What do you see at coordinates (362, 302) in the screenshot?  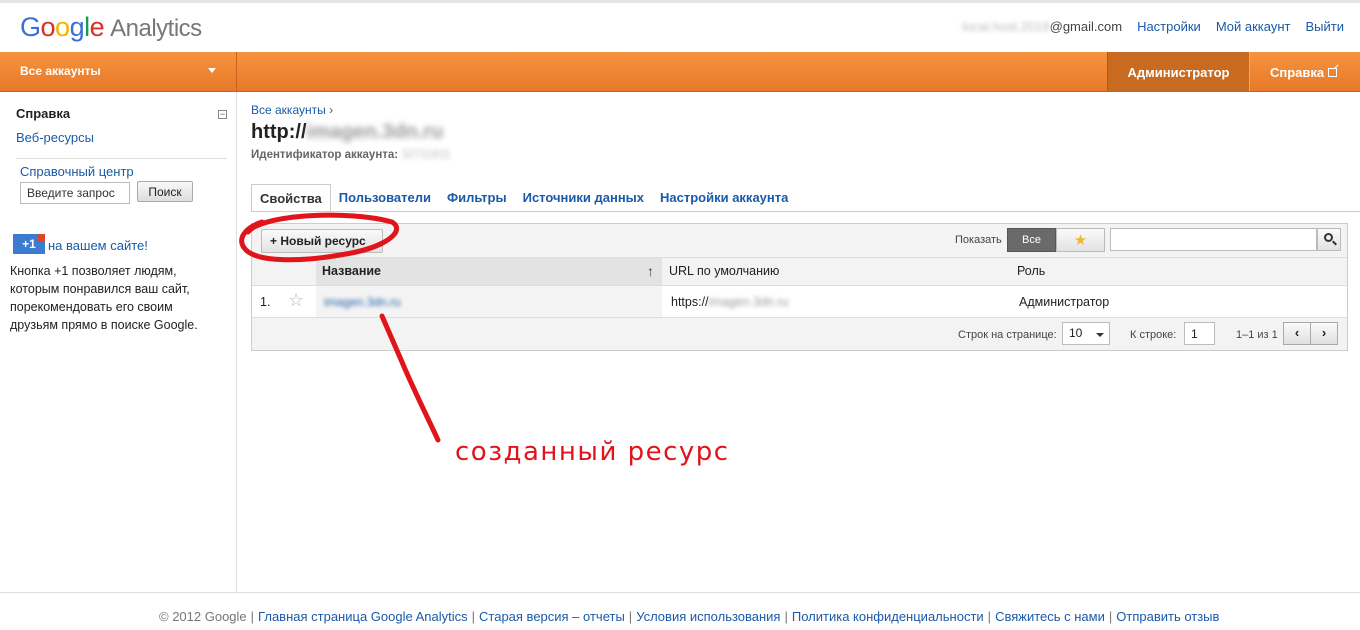 I see `property-name-link: imagen.3dn.ru` at bounding box center [362, 302].